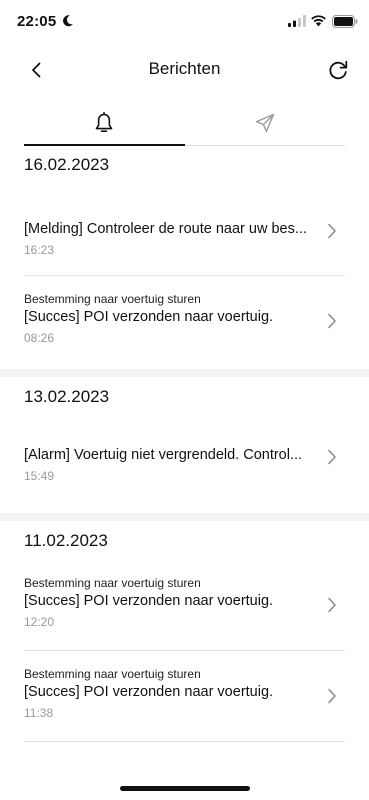 This screenshot has width=369, height=800. Describe the element at coordinates (39, 622) in the screenshot. I see `message-time: 12:20` at that location.